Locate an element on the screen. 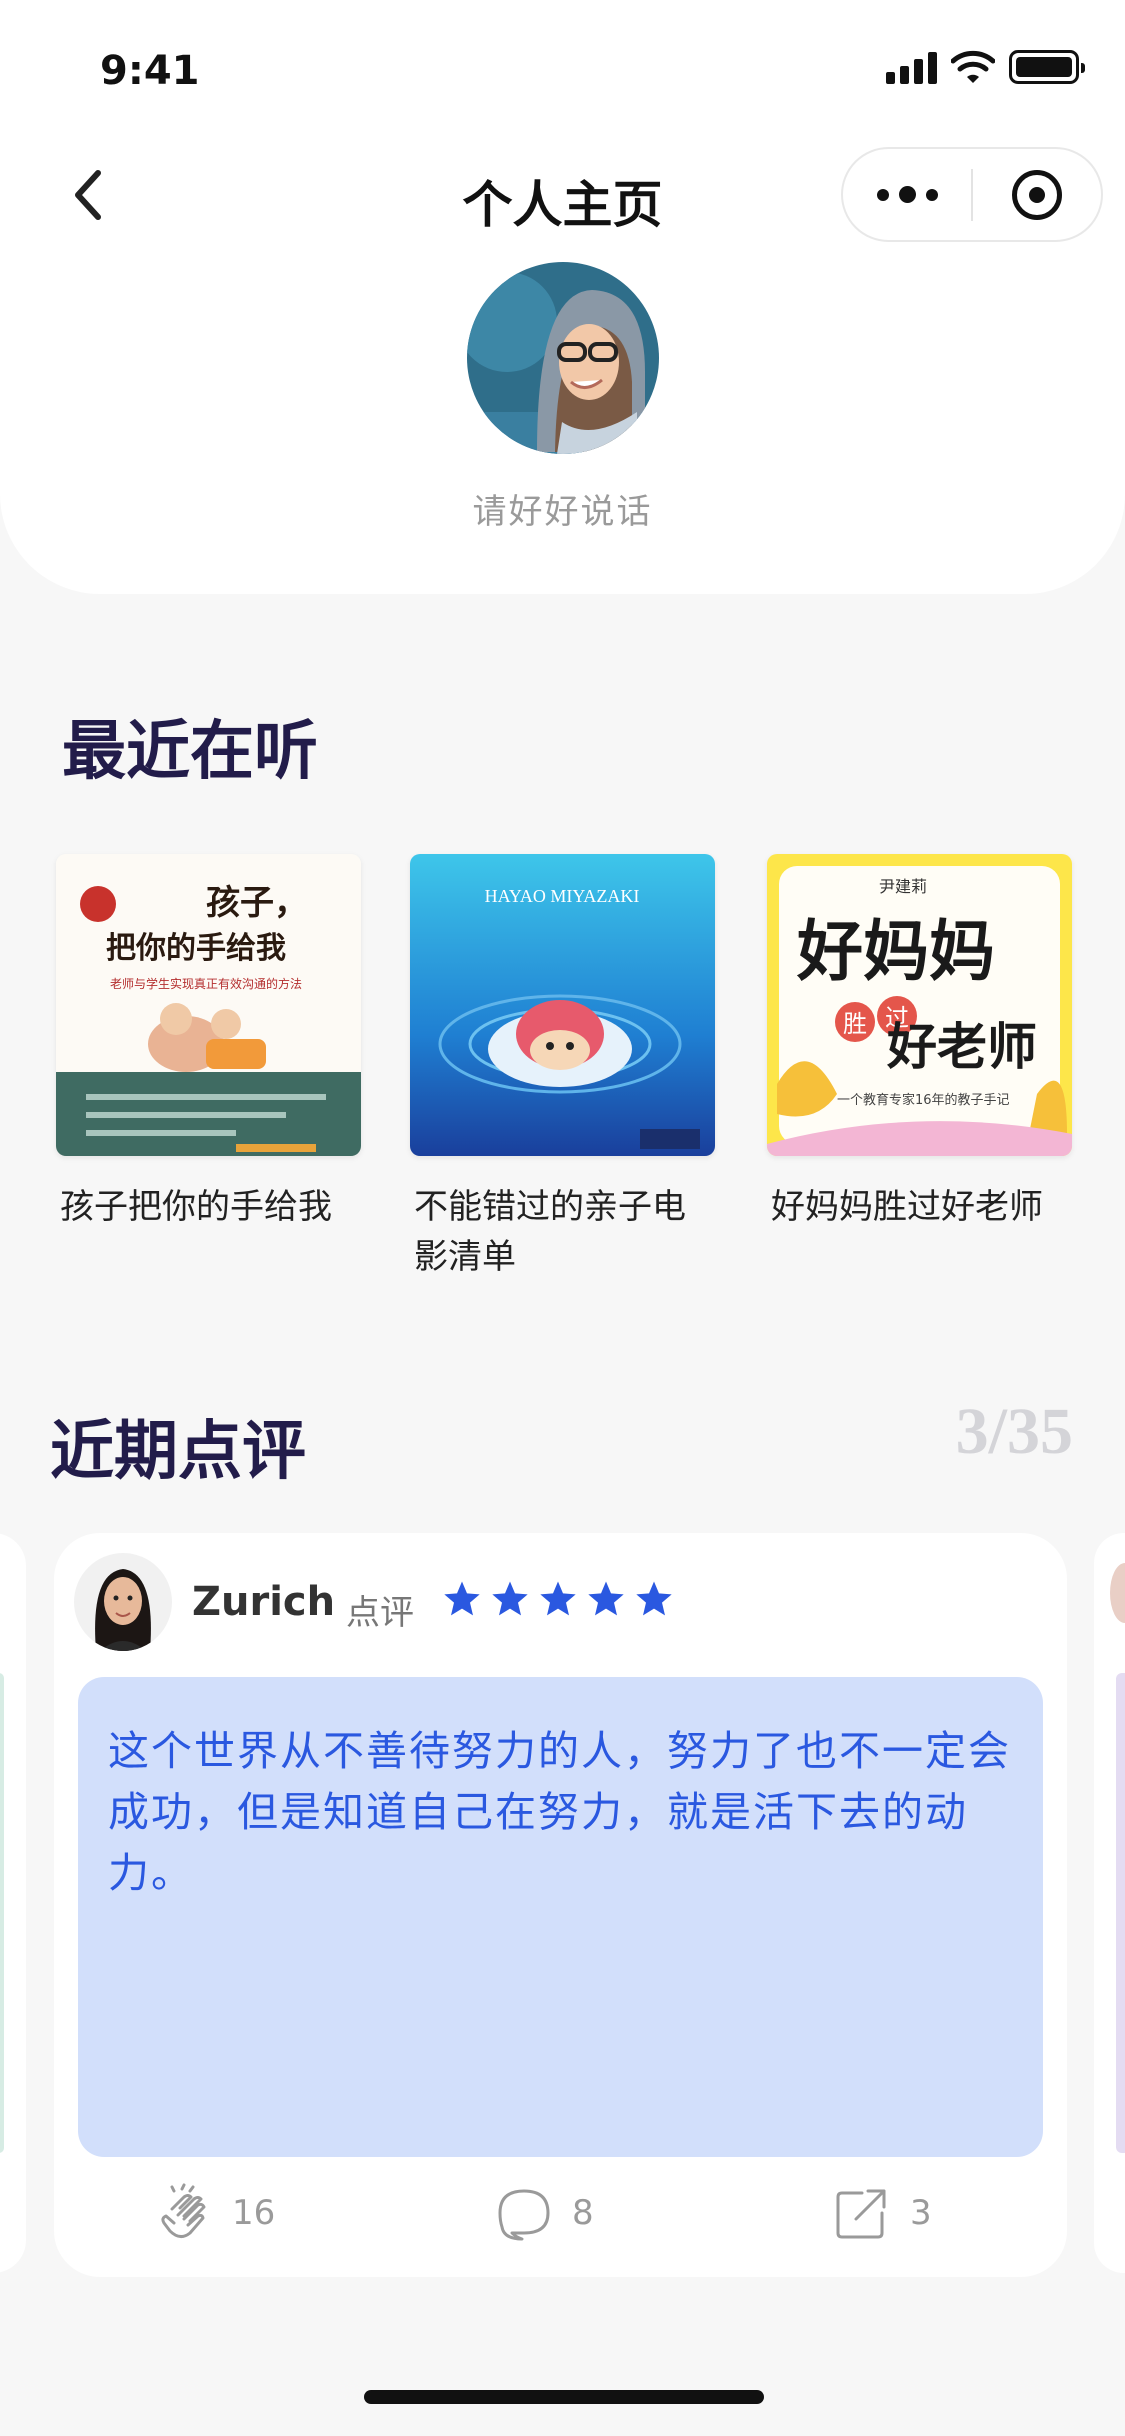 The width and height of the screenshot is (1125, 2436). share-icon is located at coordinates (861, 2214).